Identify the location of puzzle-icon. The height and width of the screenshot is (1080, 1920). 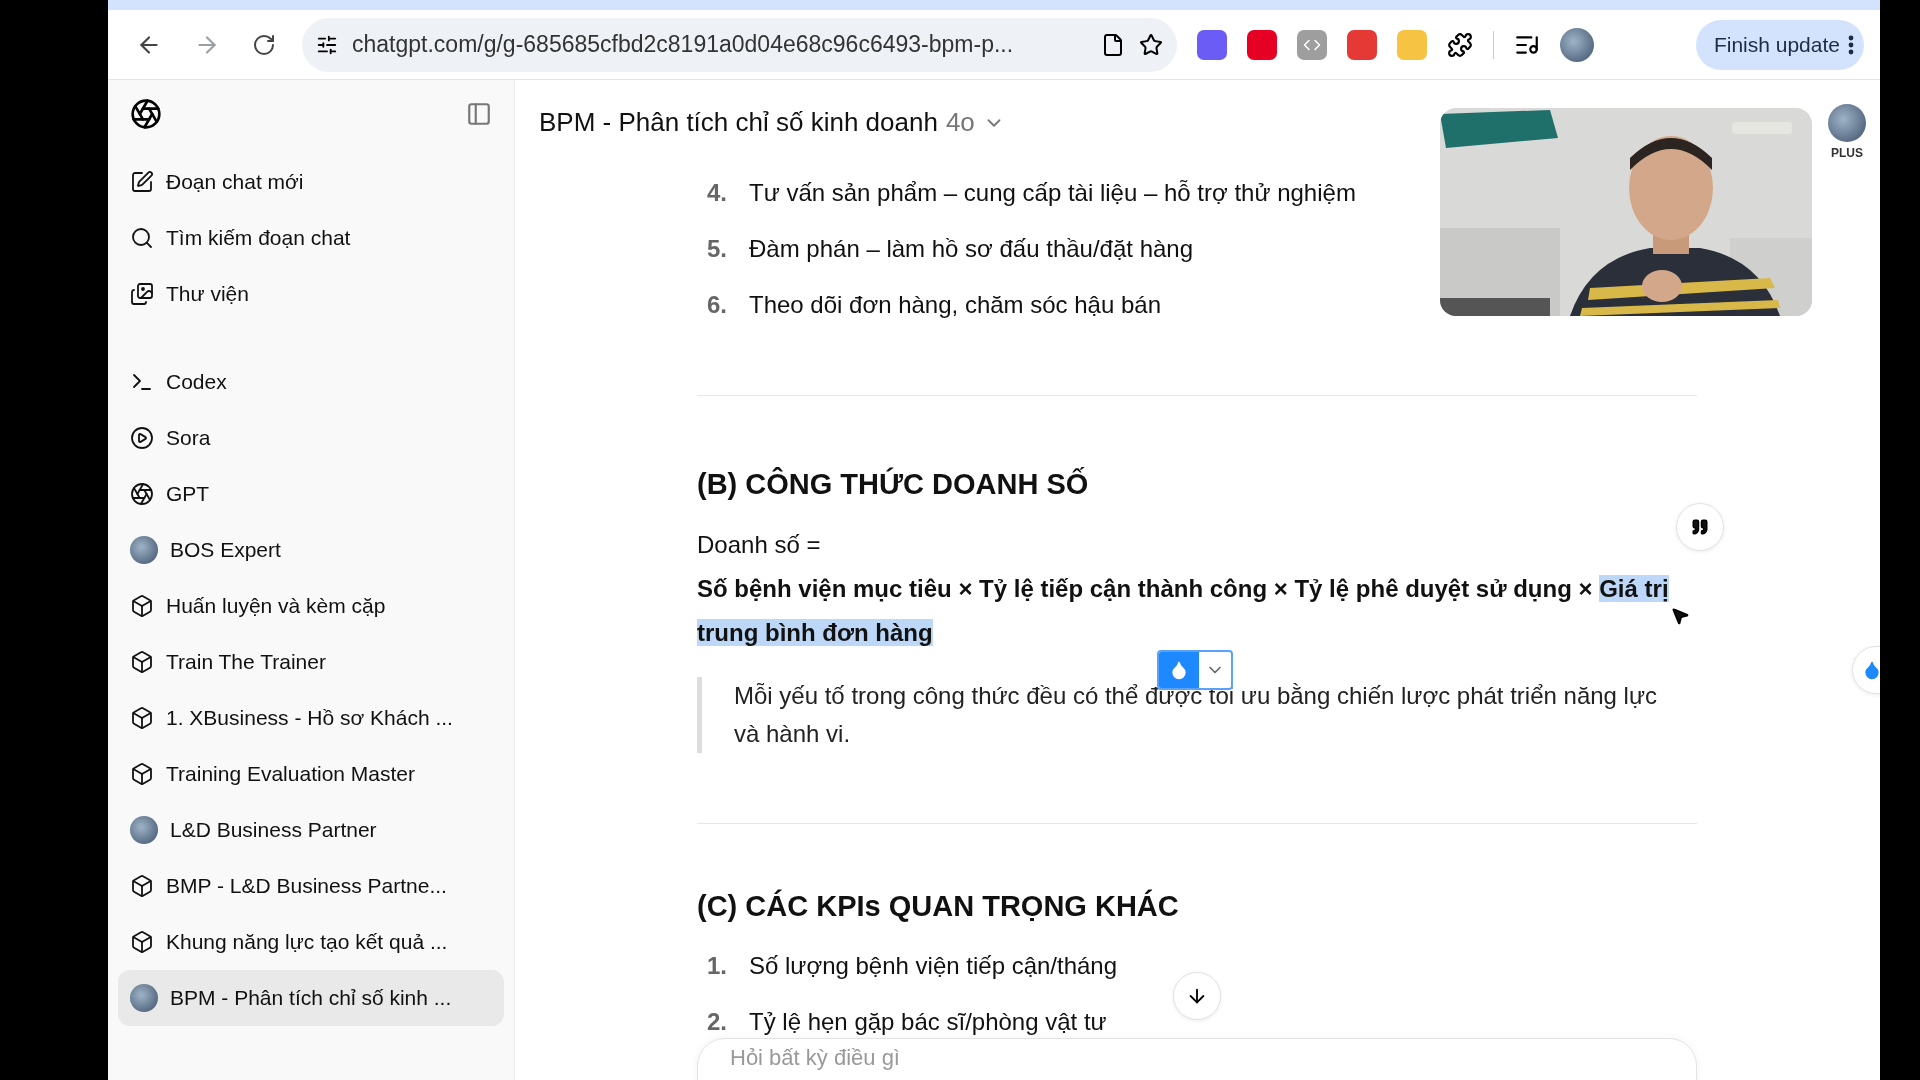
(1460, 44).